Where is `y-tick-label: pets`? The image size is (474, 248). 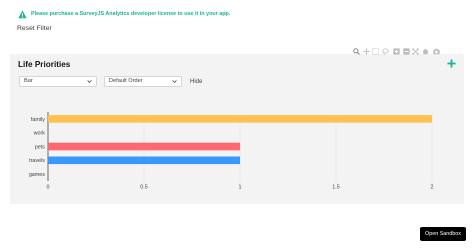
y-tick-label: pets is located at coordinates (40, 147).